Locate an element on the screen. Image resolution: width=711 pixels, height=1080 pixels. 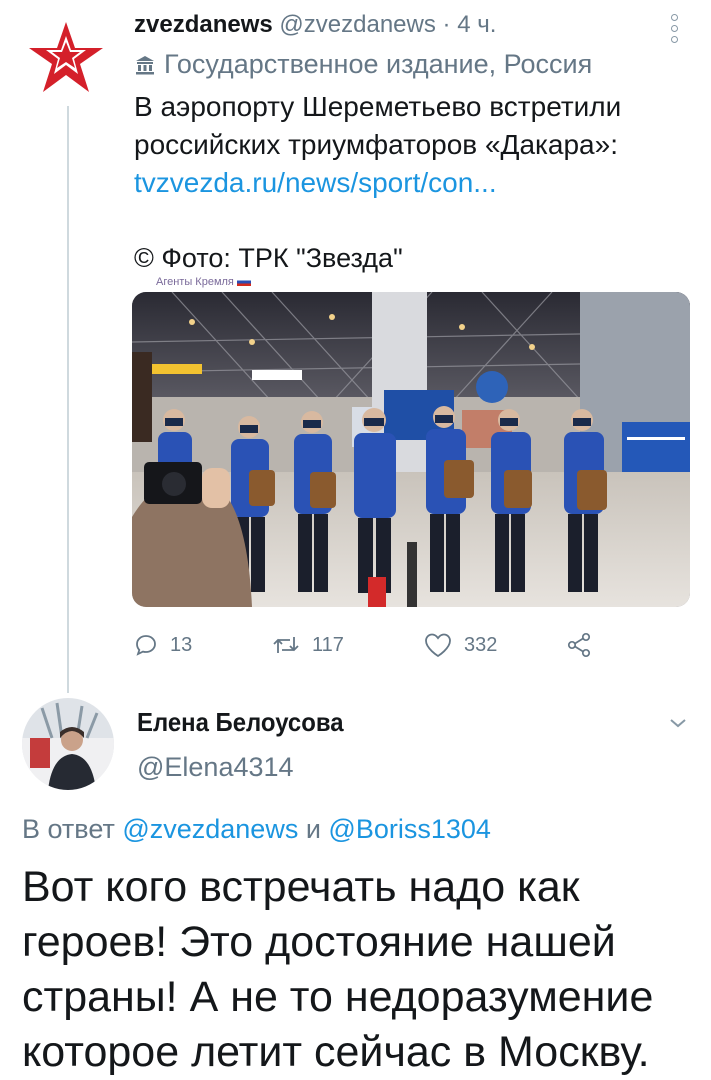
chevron-down-icon is located at coordinates (678, 725).